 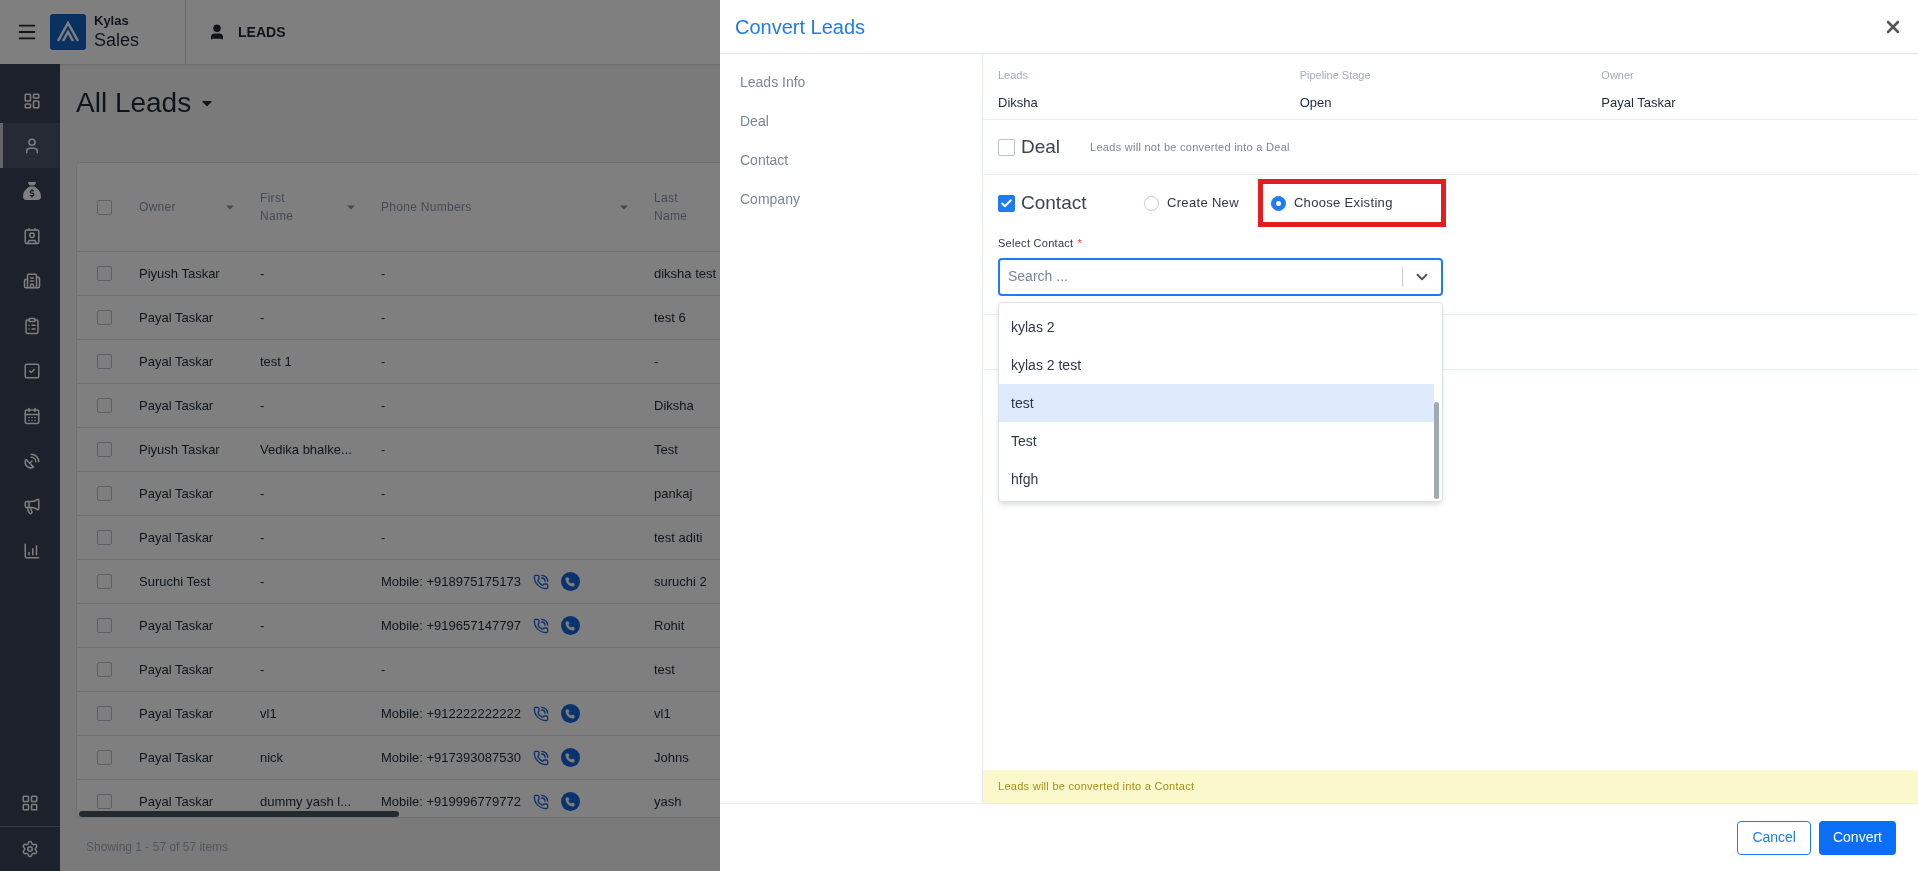 What do you see at coordinates (117, 40) in the screenshot?
I see `product-name: Sales` at bounding box center [117, 40].